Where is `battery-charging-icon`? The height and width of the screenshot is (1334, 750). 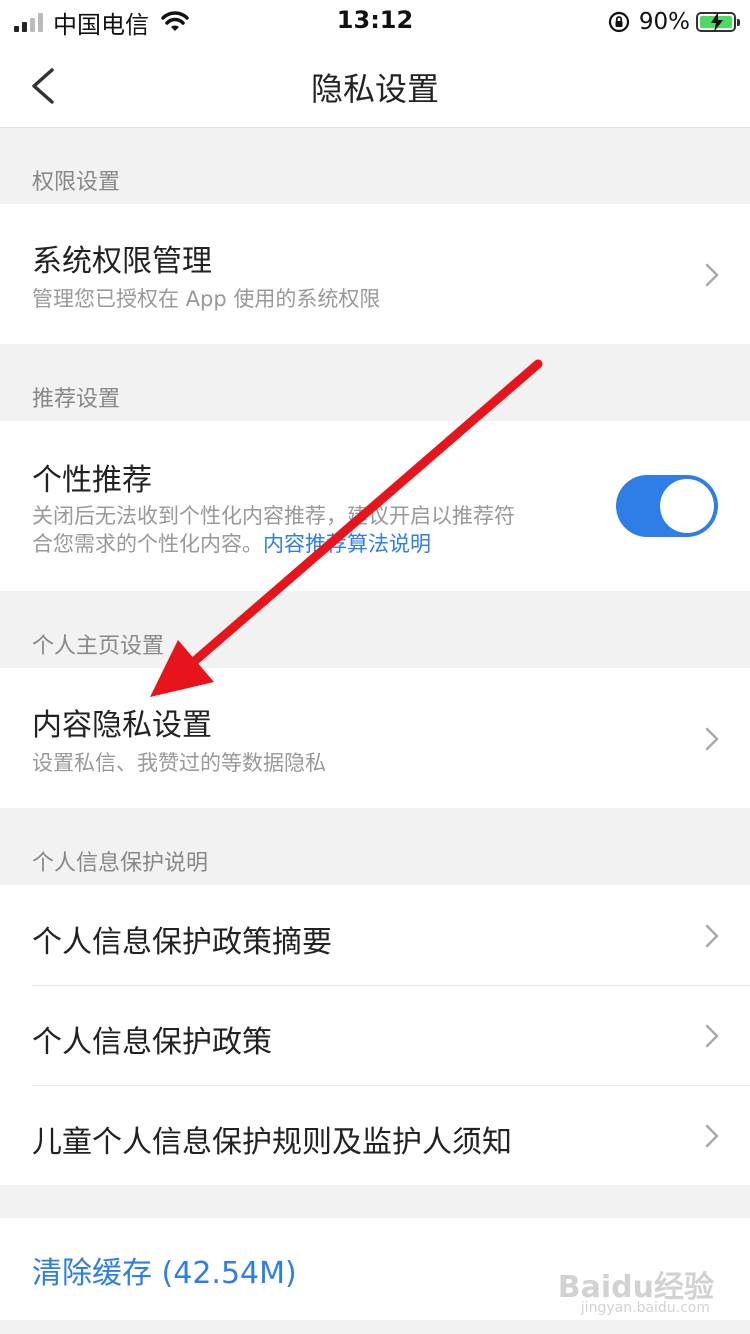 battery-charging-icon is located at coordinates (718, 22).